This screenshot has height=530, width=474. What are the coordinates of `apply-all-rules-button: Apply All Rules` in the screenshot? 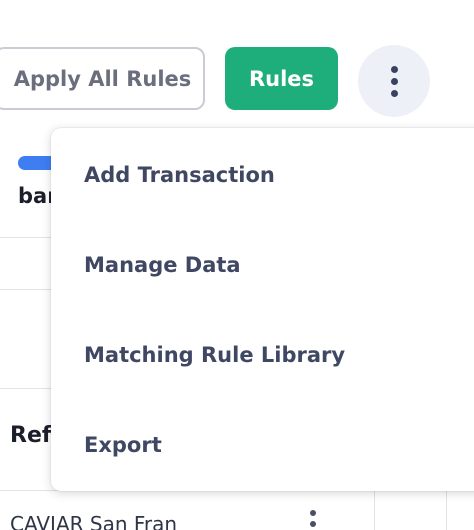 It's located at (102, 78).